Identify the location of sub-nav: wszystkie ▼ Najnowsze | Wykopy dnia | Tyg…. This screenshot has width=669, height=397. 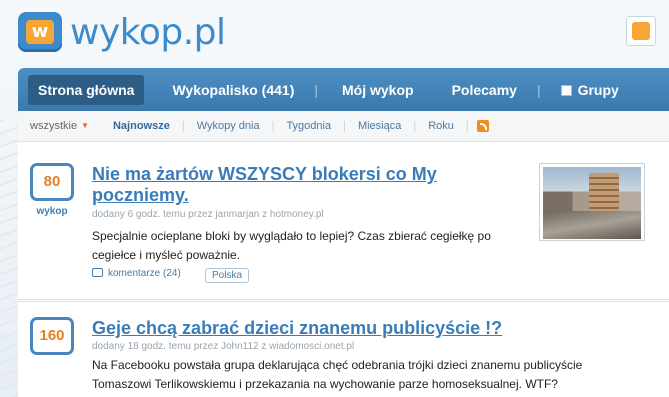
(343, 126).